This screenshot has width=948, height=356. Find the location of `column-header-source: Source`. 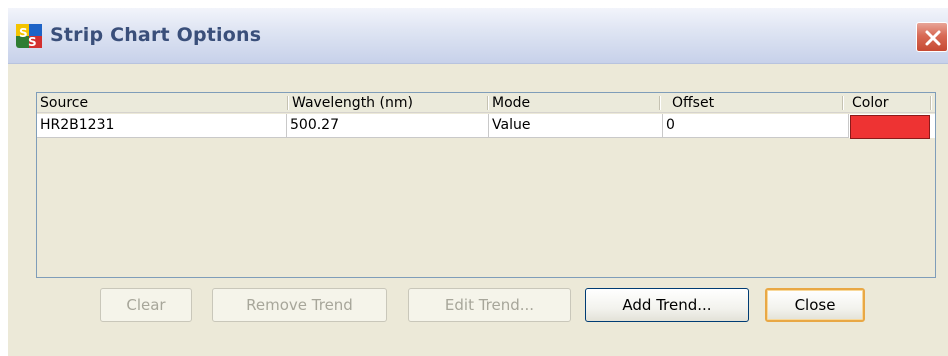

column-header-source: Source is located at coordinates (162, 103).